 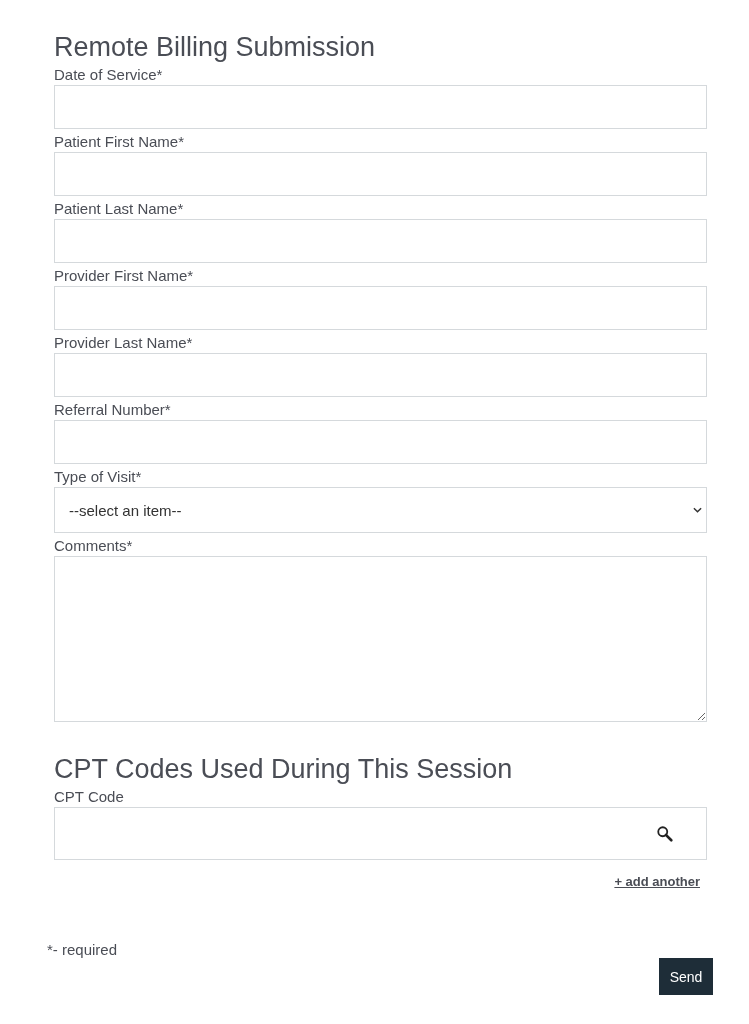 I want to click on send-button: Send, so click(x=686, y=976).